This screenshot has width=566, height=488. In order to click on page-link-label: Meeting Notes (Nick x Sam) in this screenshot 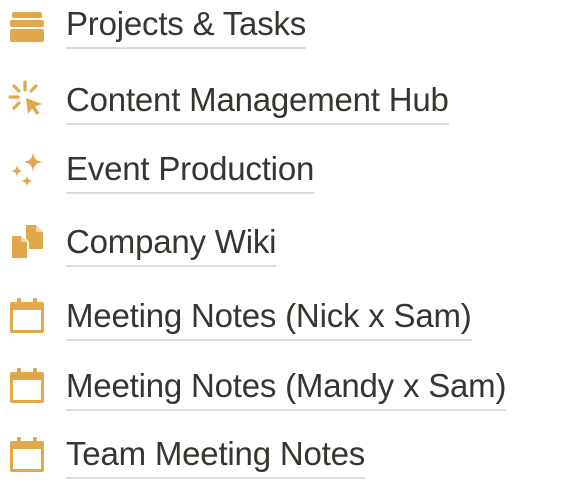, I will do `click(269, 318)`.